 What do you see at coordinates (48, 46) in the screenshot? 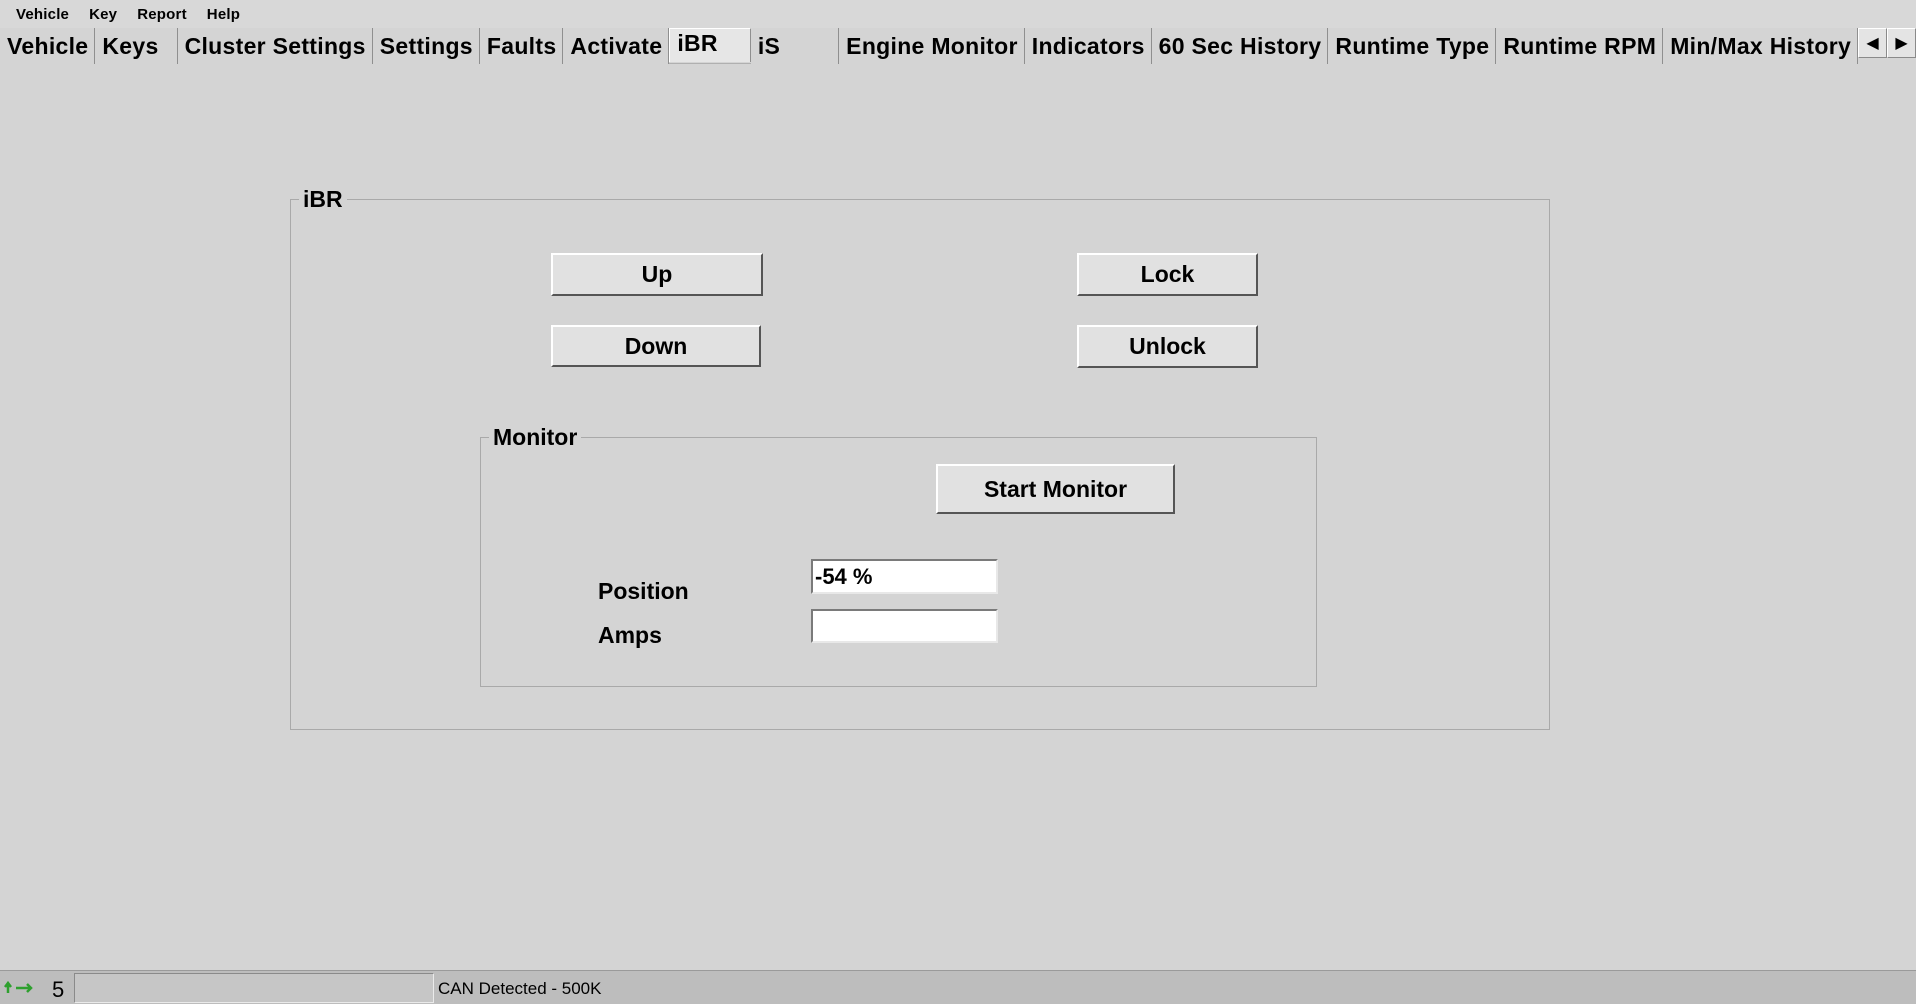
I see `tab-vehicle: Vehicle` at bounding box center [48, 46].